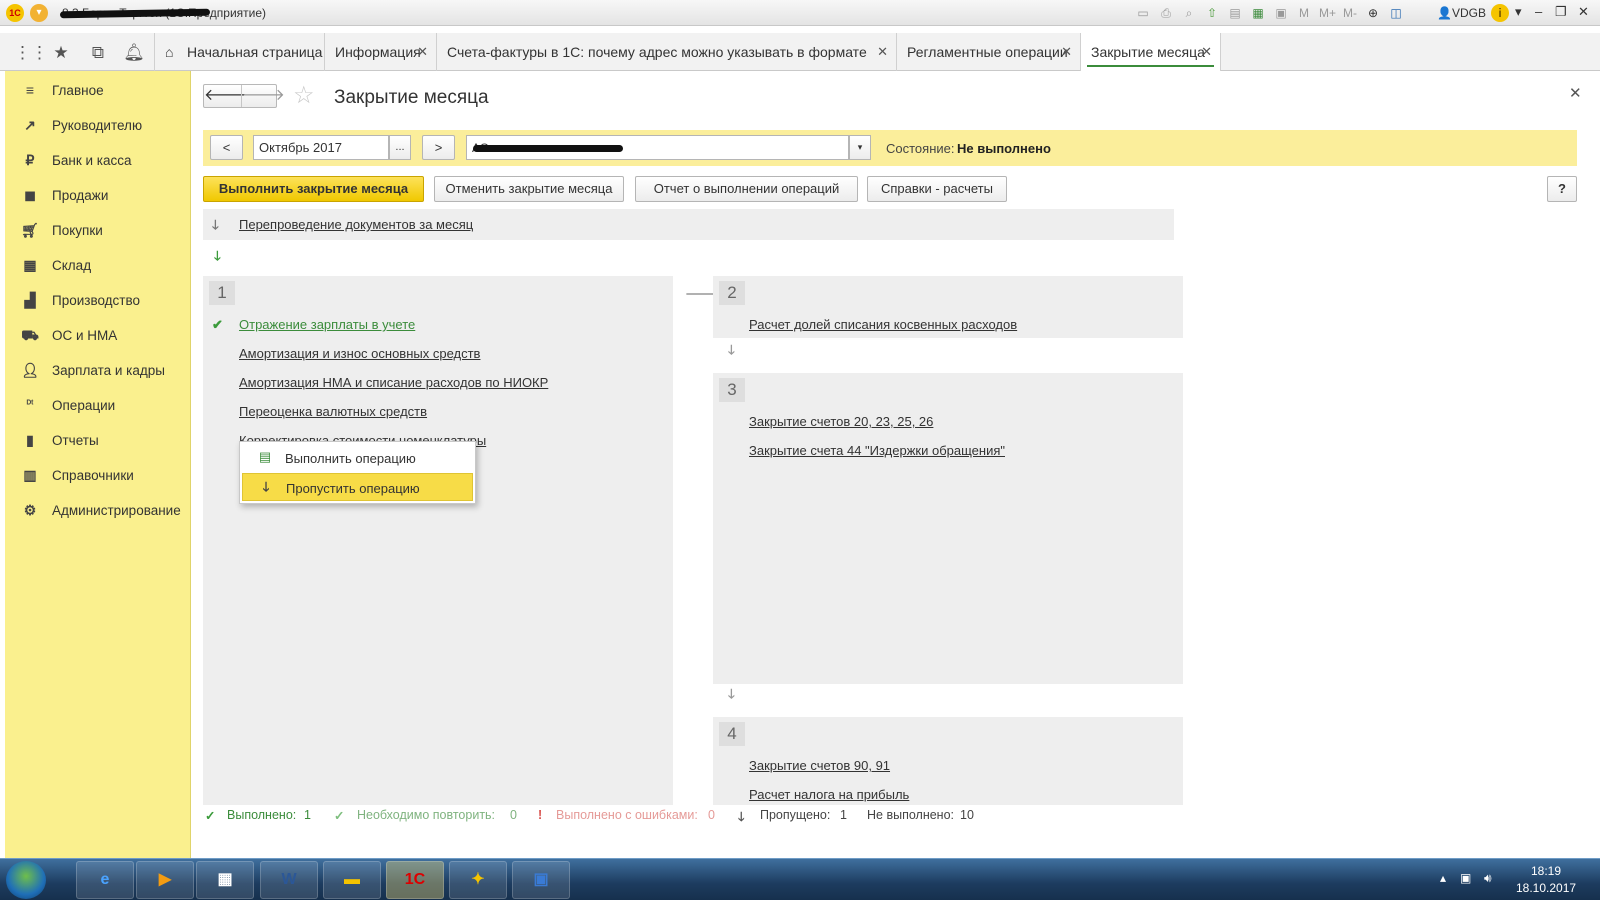  Describe the element at coordinates (1561, 12) in the screenshot. I see `restore-icon: ❐` at that location.